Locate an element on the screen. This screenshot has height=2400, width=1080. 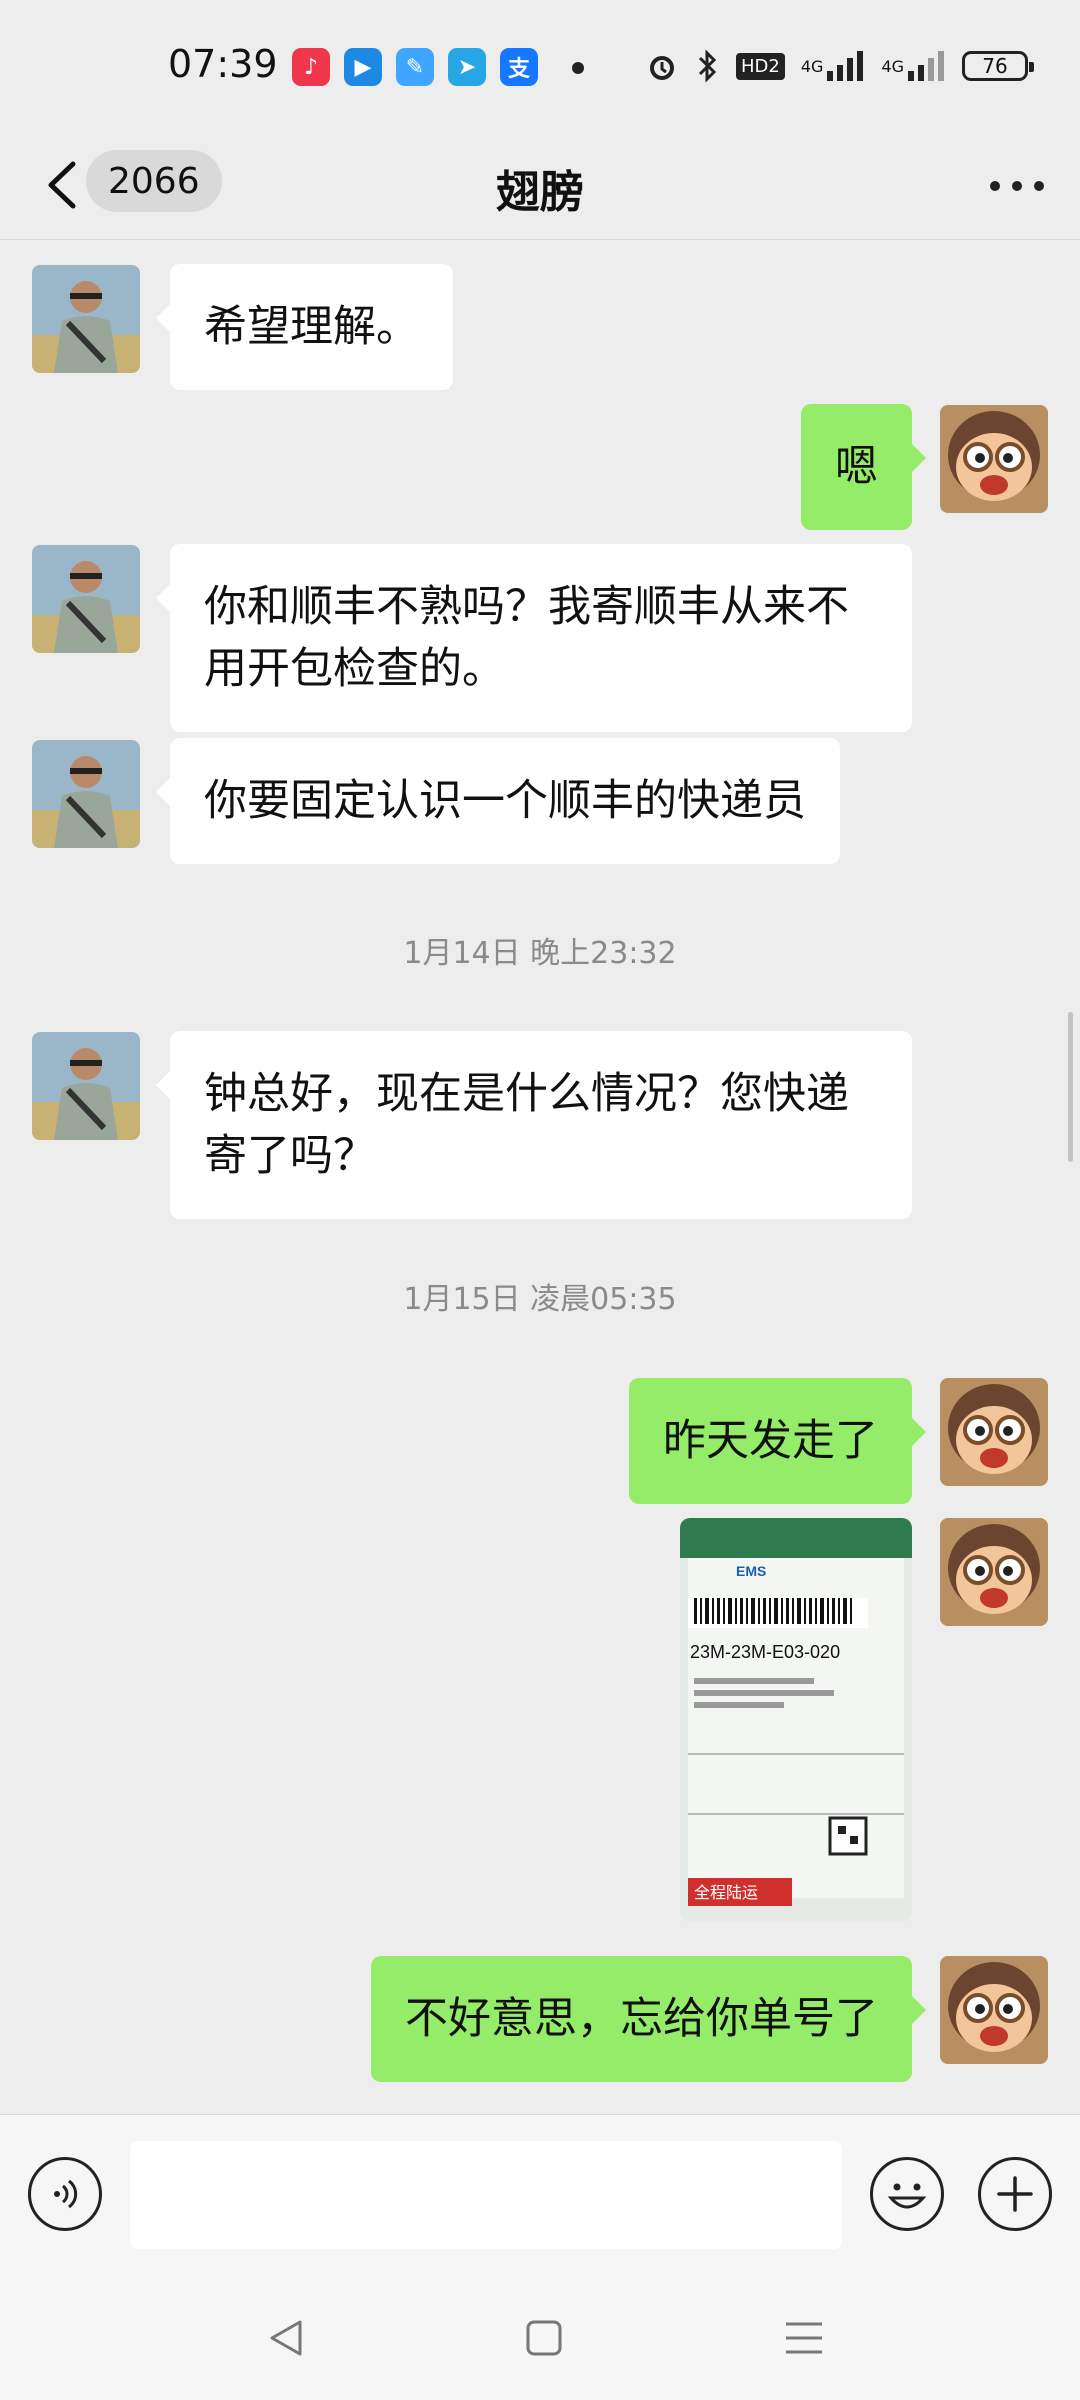
message-text-line: 钟总好，现在是什么情况？您快递 is located at coordinates (526, 1094).